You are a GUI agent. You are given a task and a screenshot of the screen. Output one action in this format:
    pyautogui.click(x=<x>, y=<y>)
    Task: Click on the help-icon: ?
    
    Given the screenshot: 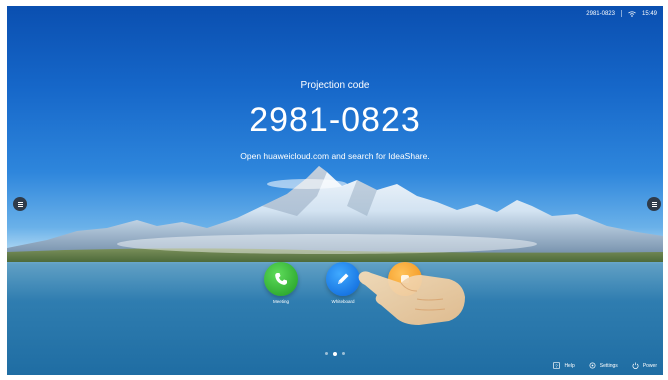 What is the action you would take?
    pyautogui.click(x=557, y=365)
    